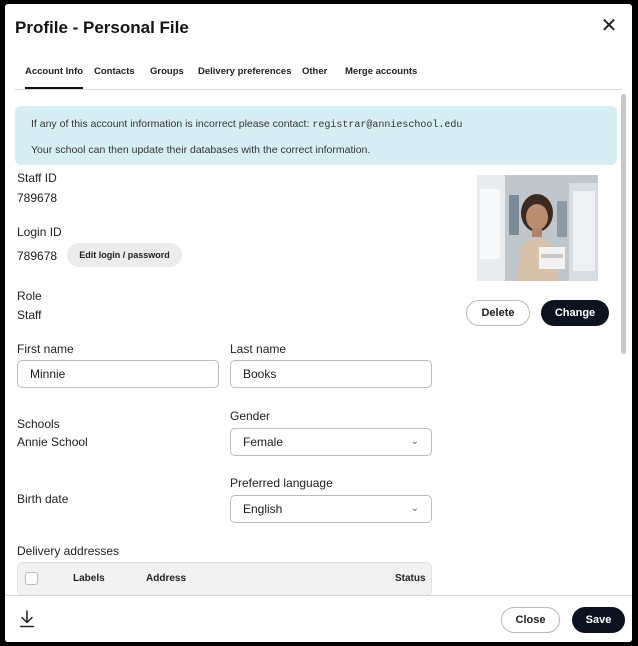 The width and height of the screenshot is (638, 646). I want to click on profile-photo, so click(537, 228).